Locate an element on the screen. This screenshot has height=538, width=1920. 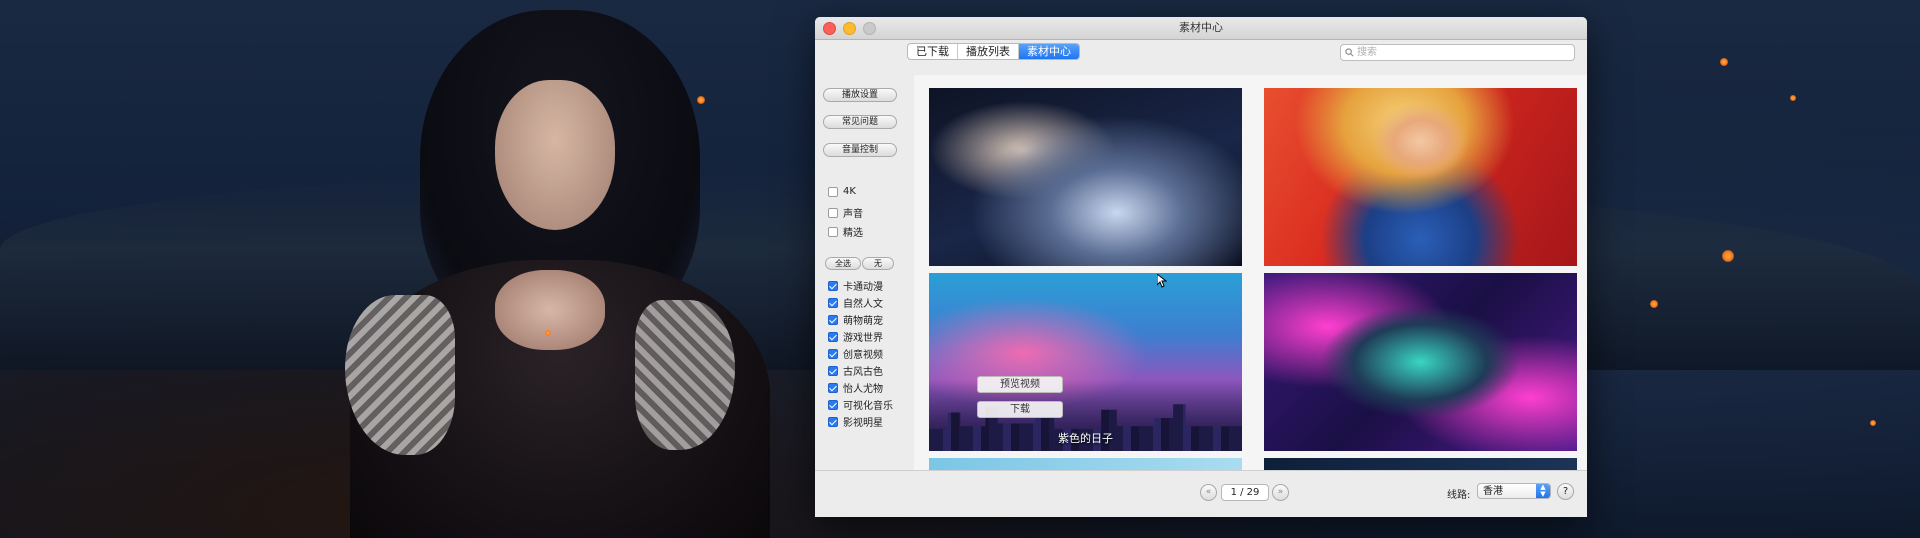
select-none-button: 无 is located at coordinates (878, 263).